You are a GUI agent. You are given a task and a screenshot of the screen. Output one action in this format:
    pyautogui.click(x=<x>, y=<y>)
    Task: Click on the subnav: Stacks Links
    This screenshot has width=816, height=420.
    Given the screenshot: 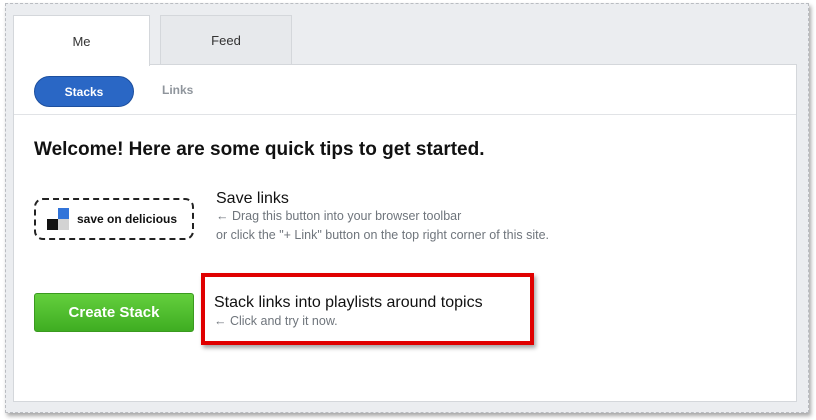 What is the action you would take?
    pyautogui.click(x=405, y=90)
    